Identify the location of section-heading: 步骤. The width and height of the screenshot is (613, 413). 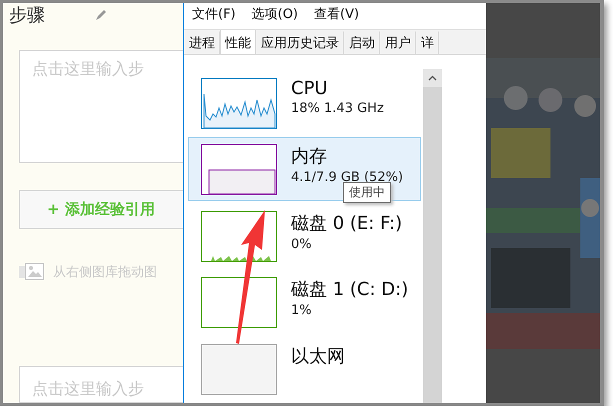
(27, 15).